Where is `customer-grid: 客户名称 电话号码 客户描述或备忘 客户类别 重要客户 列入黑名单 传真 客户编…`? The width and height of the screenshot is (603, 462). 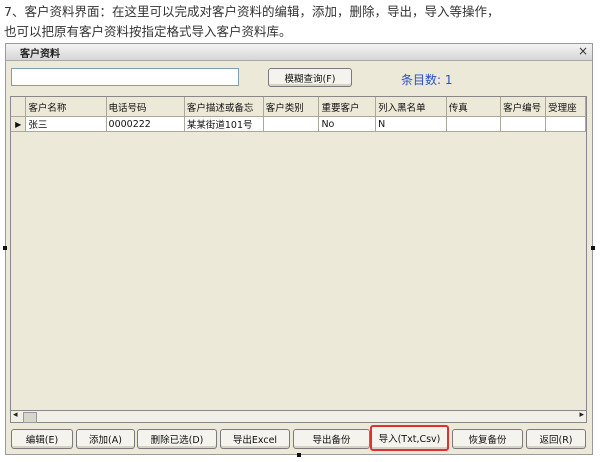
customer-grid: 客户名称 电话号码 客户描述或备忘 客户类别 重要客户 列入黑名单 传真 客户编… is located at coordinates (298, 114).